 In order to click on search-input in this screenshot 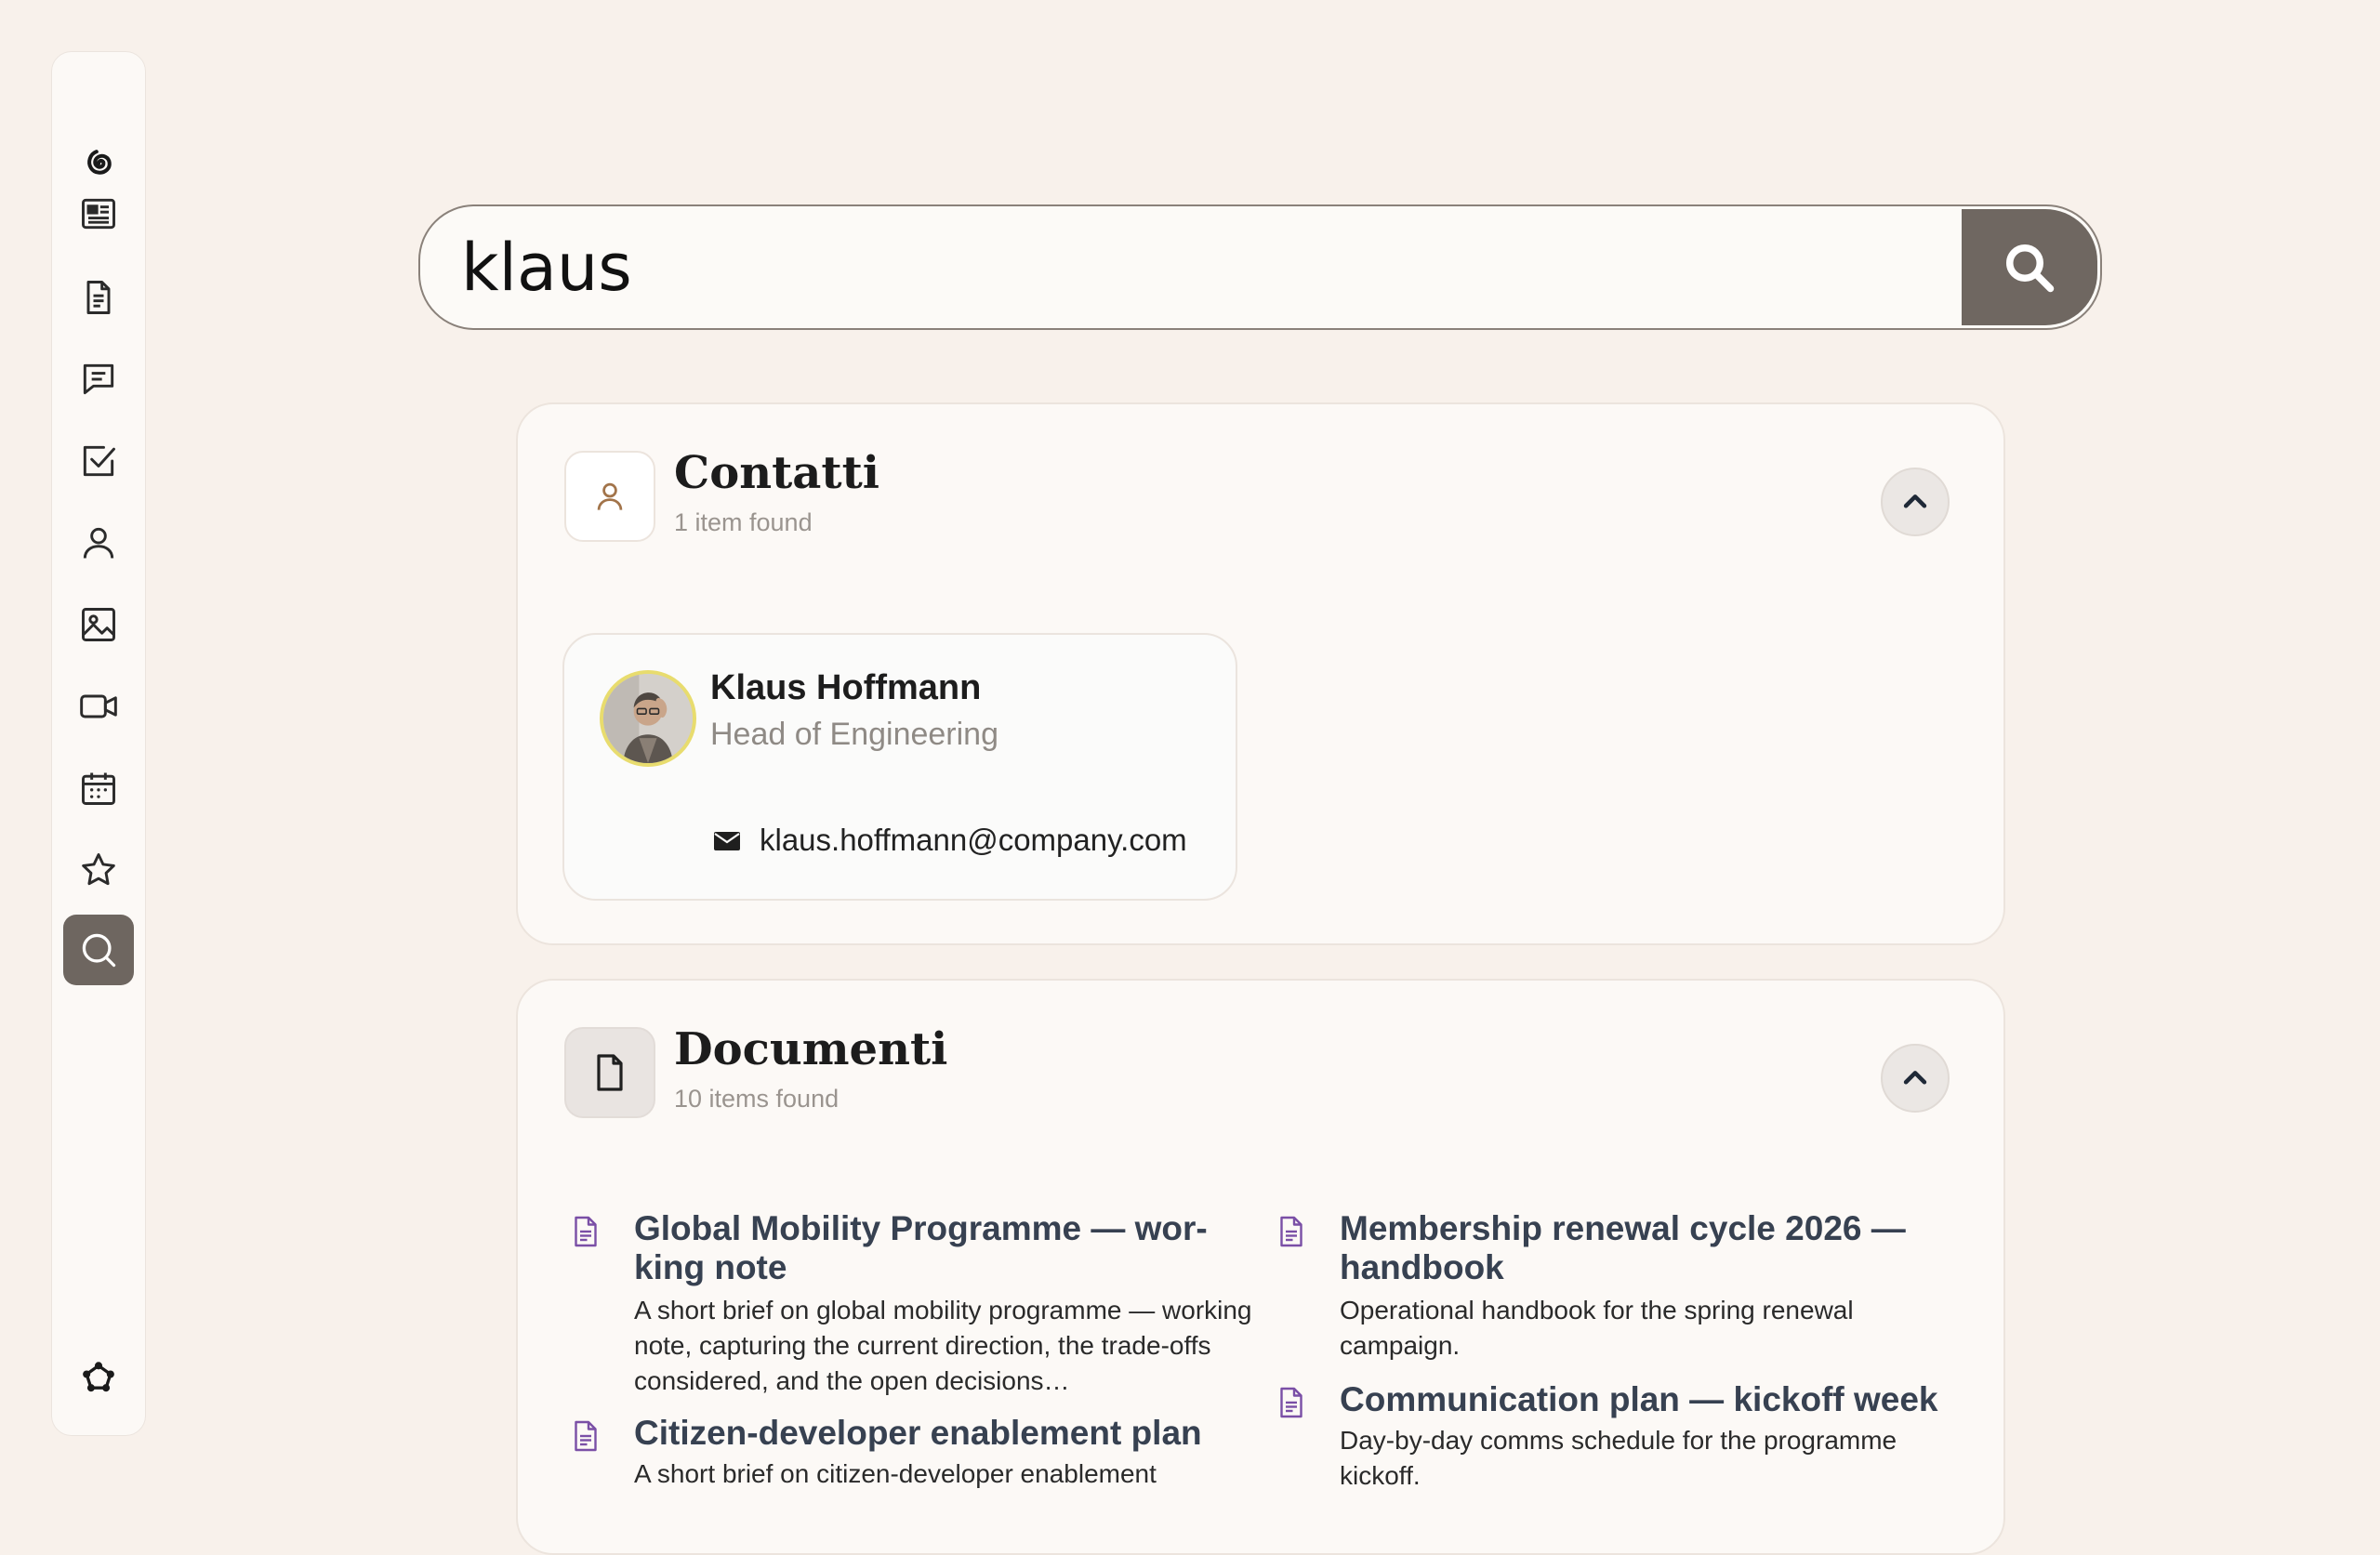, I will do `click(1192, 267)`.